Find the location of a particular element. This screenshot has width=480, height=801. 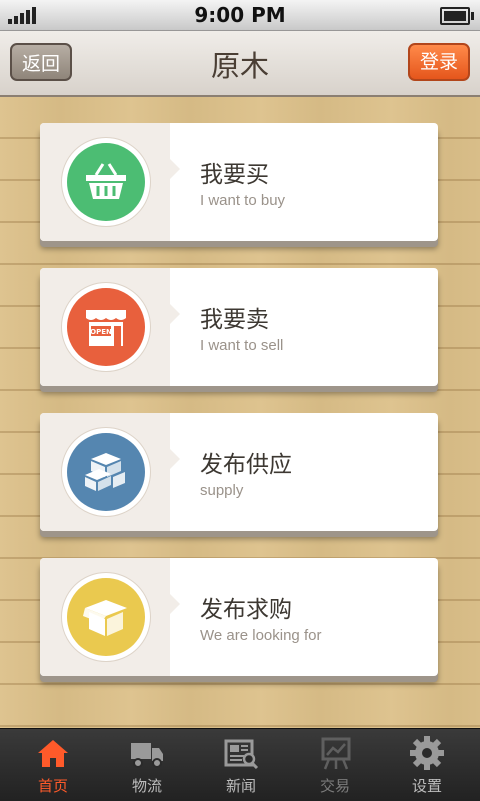

menu-item-buy: 我要买 I want to buy is located at coordinates (239, 182).